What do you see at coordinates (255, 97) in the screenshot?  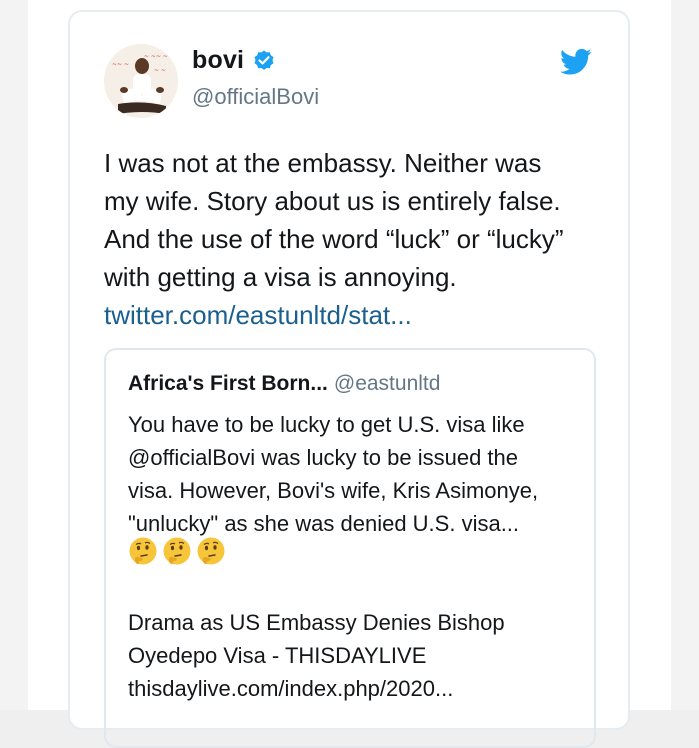 I see `author-handle: @officialBovi` at bounding box center [255, 97].